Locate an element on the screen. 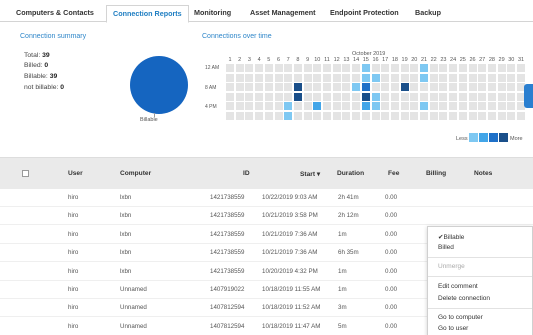 The width and height of the screenshot is (533, 335). col-computer: Computer is located at coordinates (135, 173).